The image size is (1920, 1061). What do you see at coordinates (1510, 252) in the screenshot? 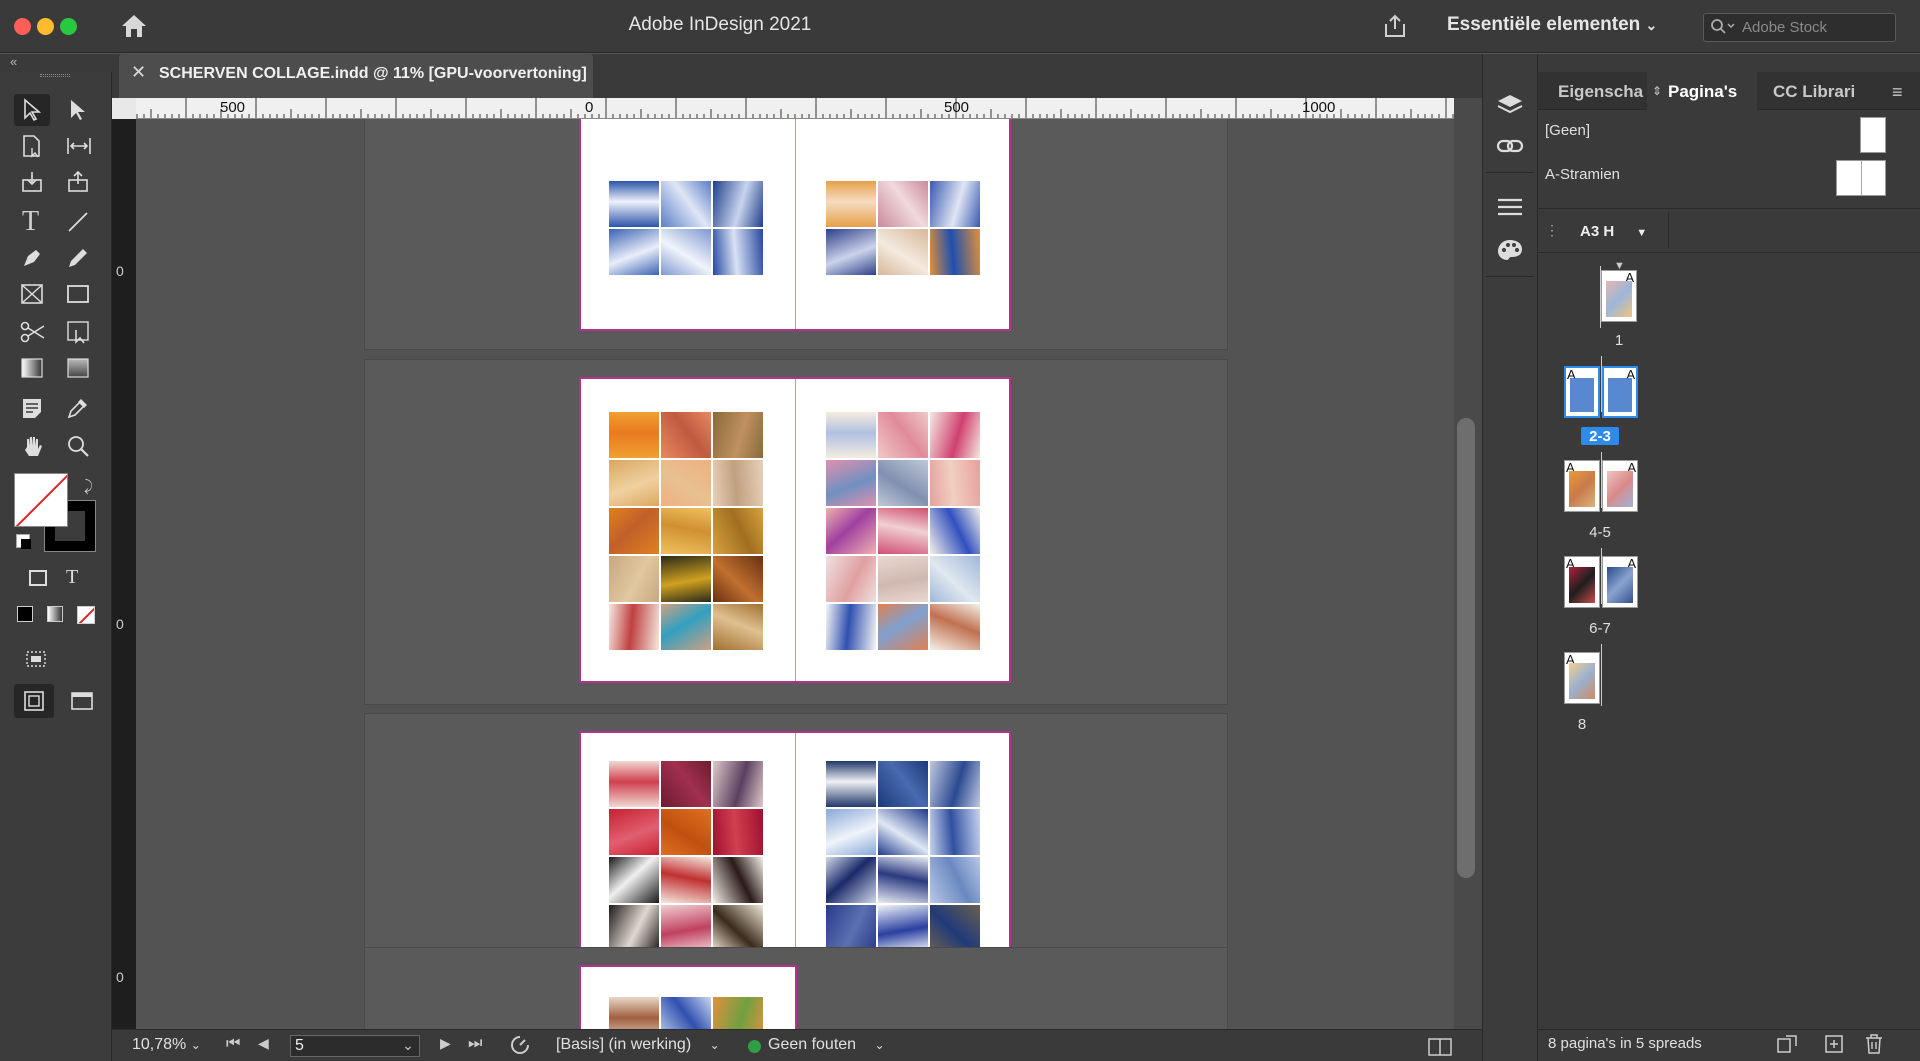
I see `swatches-icon` at bounding box center [1510, 252].